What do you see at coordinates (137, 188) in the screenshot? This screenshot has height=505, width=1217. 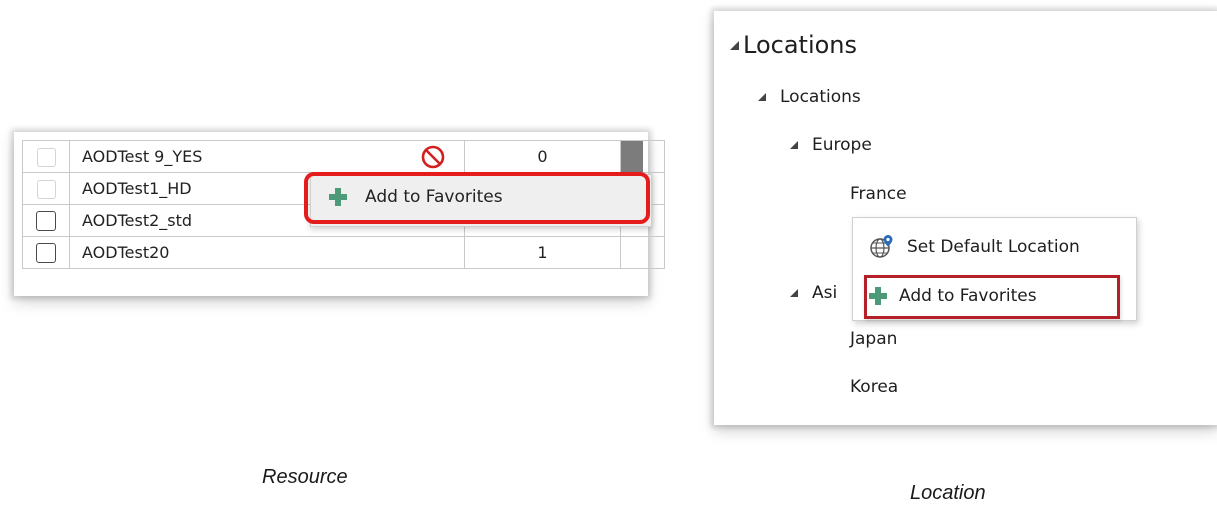 I see `resource-name: AODTest1_HD` at bounding box center [137, 188].